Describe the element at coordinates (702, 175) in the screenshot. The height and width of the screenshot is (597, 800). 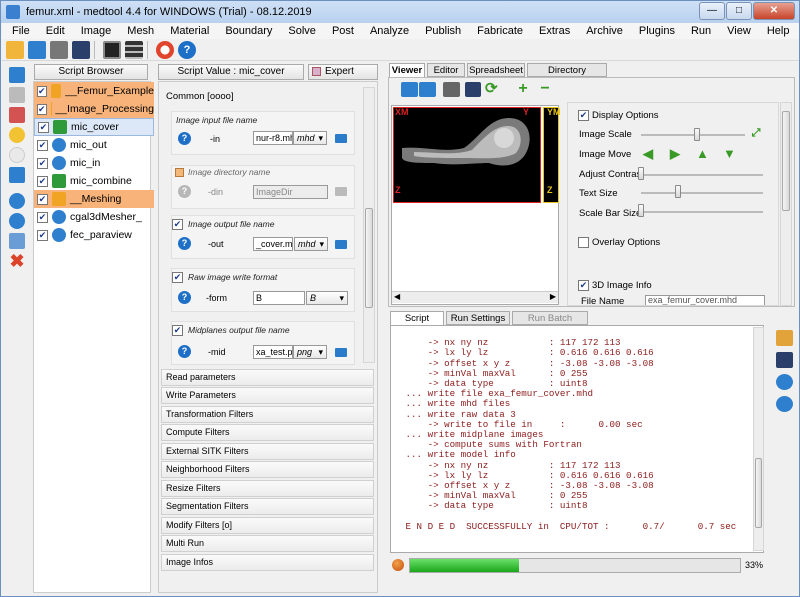
I see `contrast-slider` at that location.